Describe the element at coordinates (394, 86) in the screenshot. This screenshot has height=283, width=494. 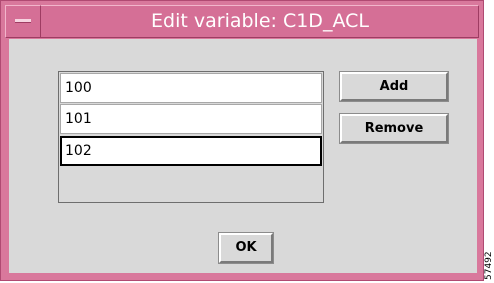
I see `add-button: Add` at that location.